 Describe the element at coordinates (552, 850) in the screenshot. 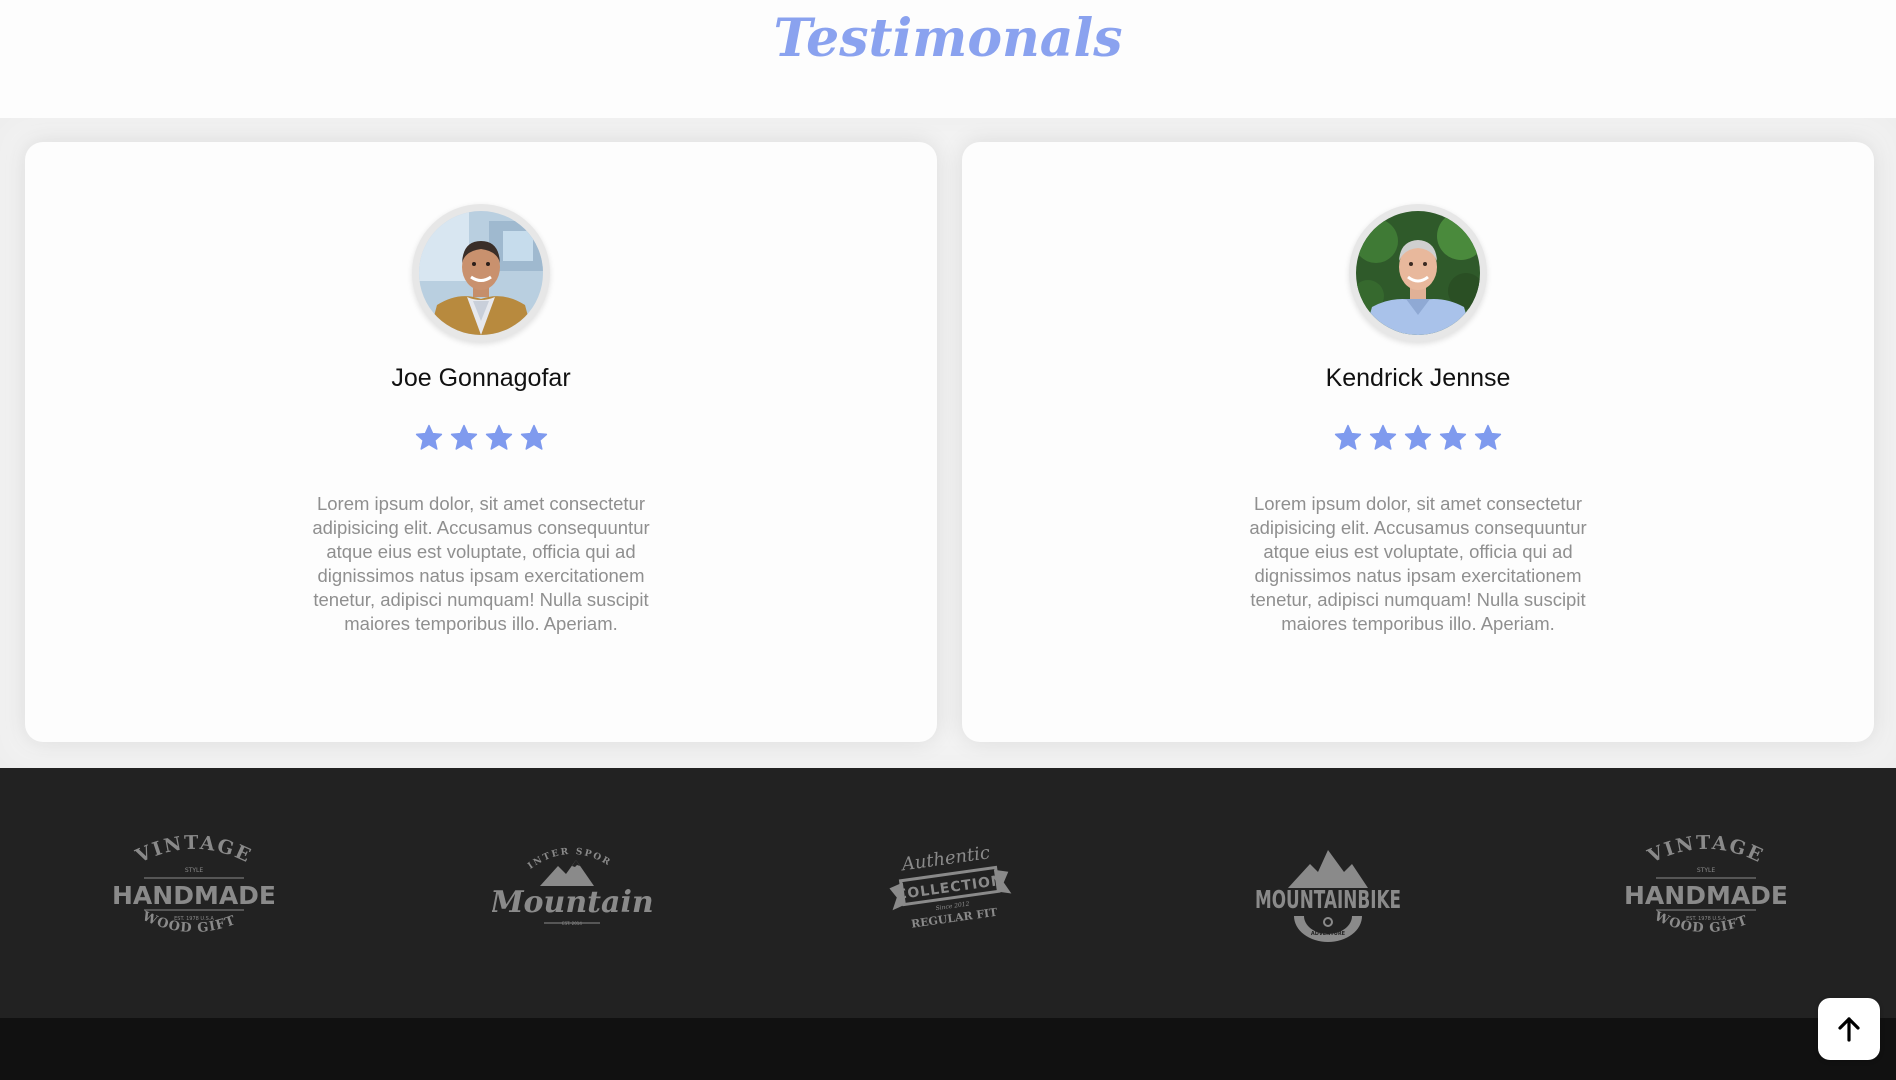

I see `svg-text: WINTER SPORTS` at that location.